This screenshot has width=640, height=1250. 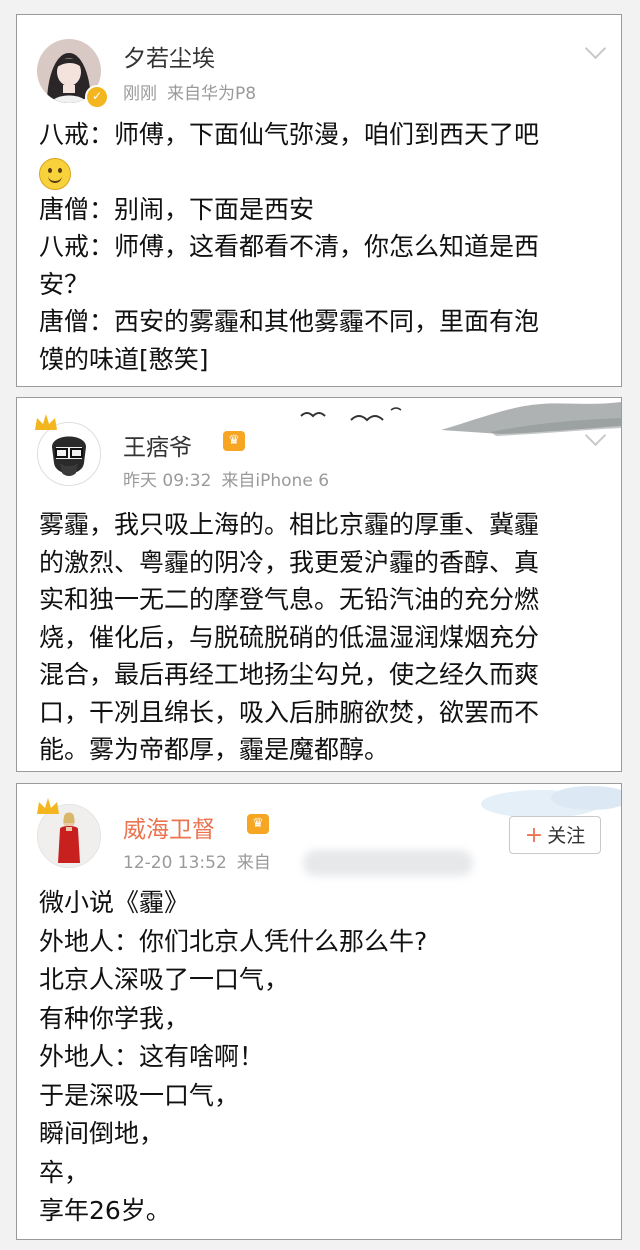 What do you see at coordinates (388, 863) in the screenshot?
I see `blurred-source-area` at bounding box center [388, 863].